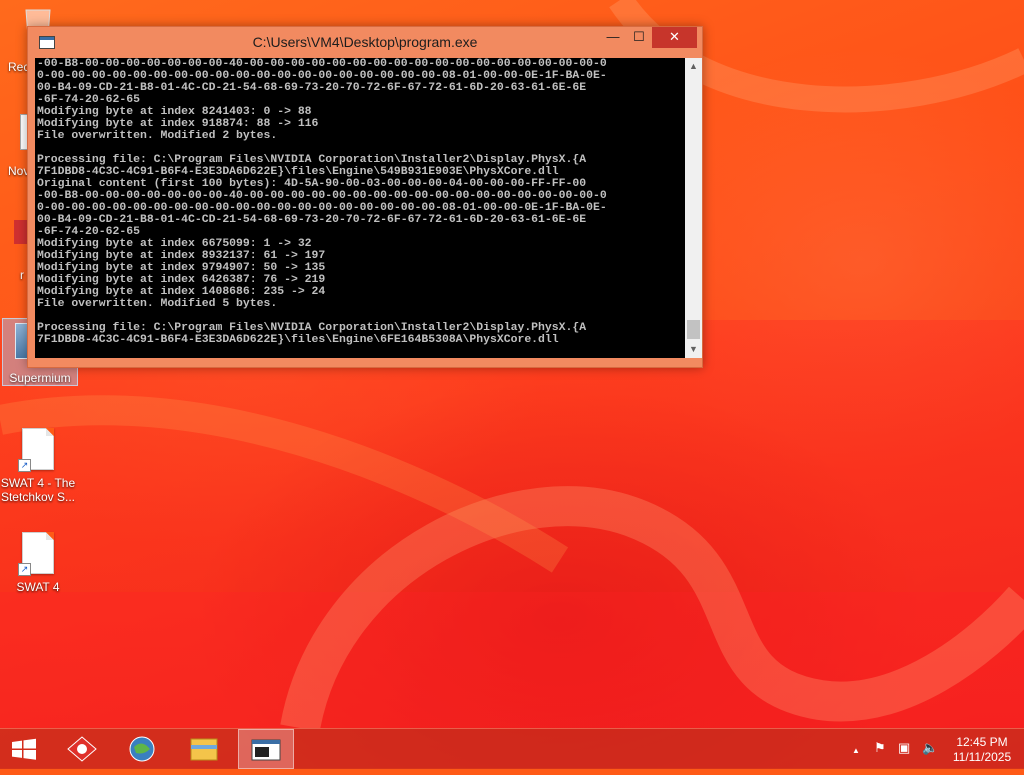 Image resolution: width=1024 pixels, height=775 pixels. I want to click on folder-icon, so click(204, 749).